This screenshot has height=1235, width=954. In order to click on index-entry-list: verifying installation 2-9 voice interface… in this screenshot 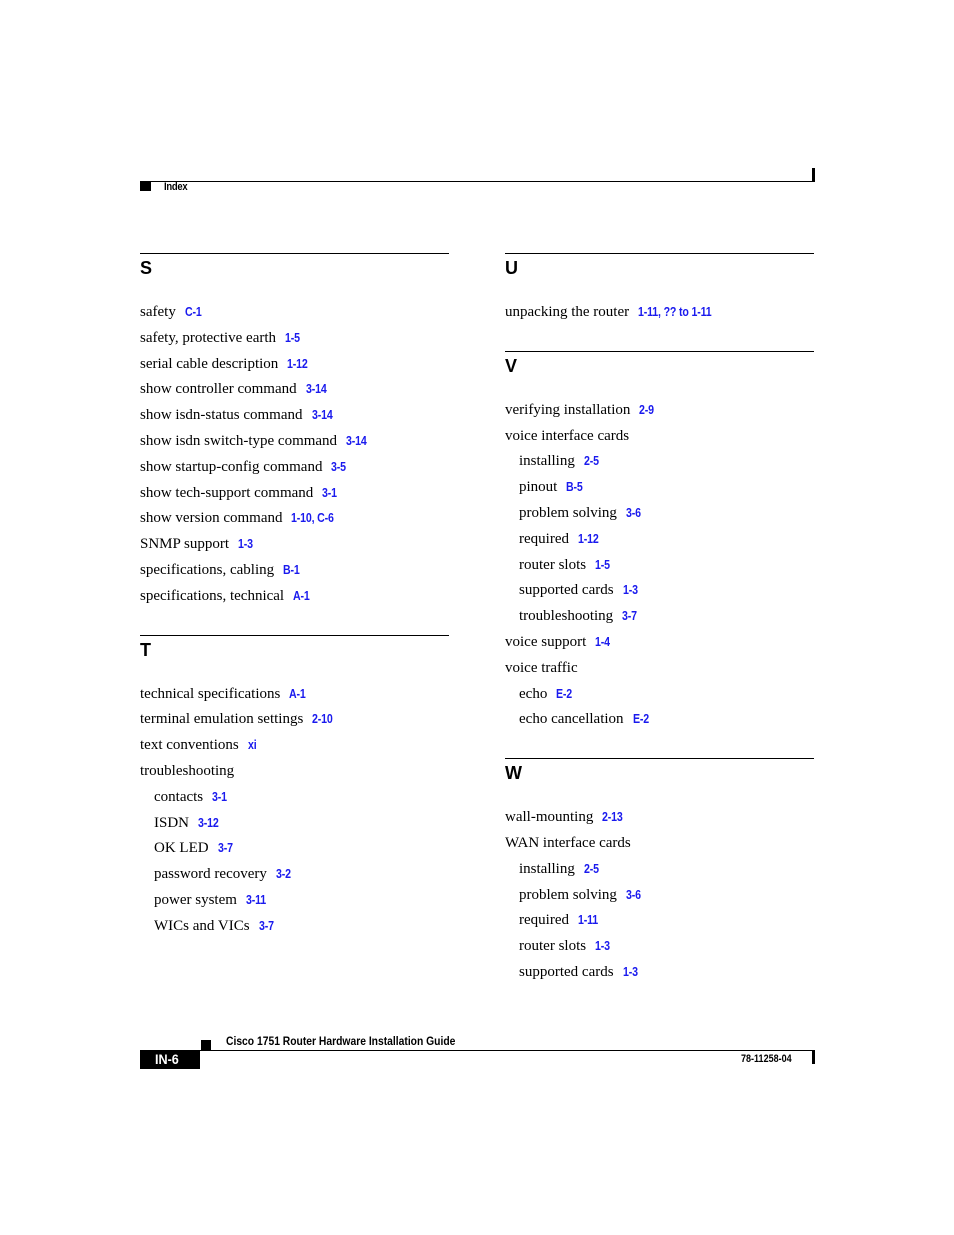, I will do `click(659, 565)`.